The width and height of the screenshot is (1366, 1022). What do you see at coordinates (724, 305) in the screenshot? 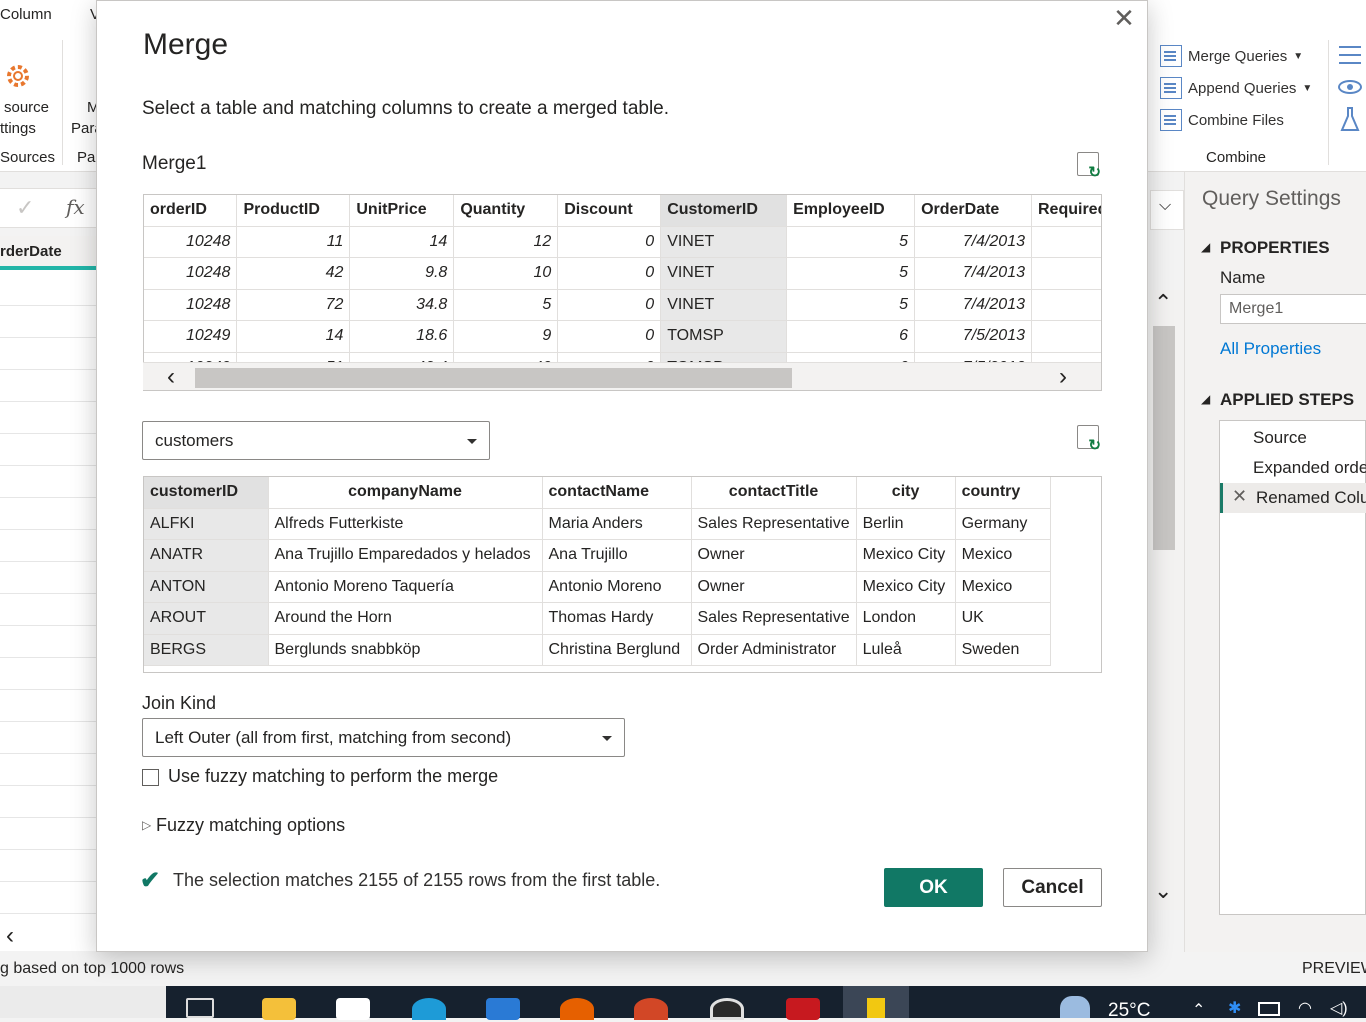
I see `table-cell: VINET` at bounding box center [724, 305].